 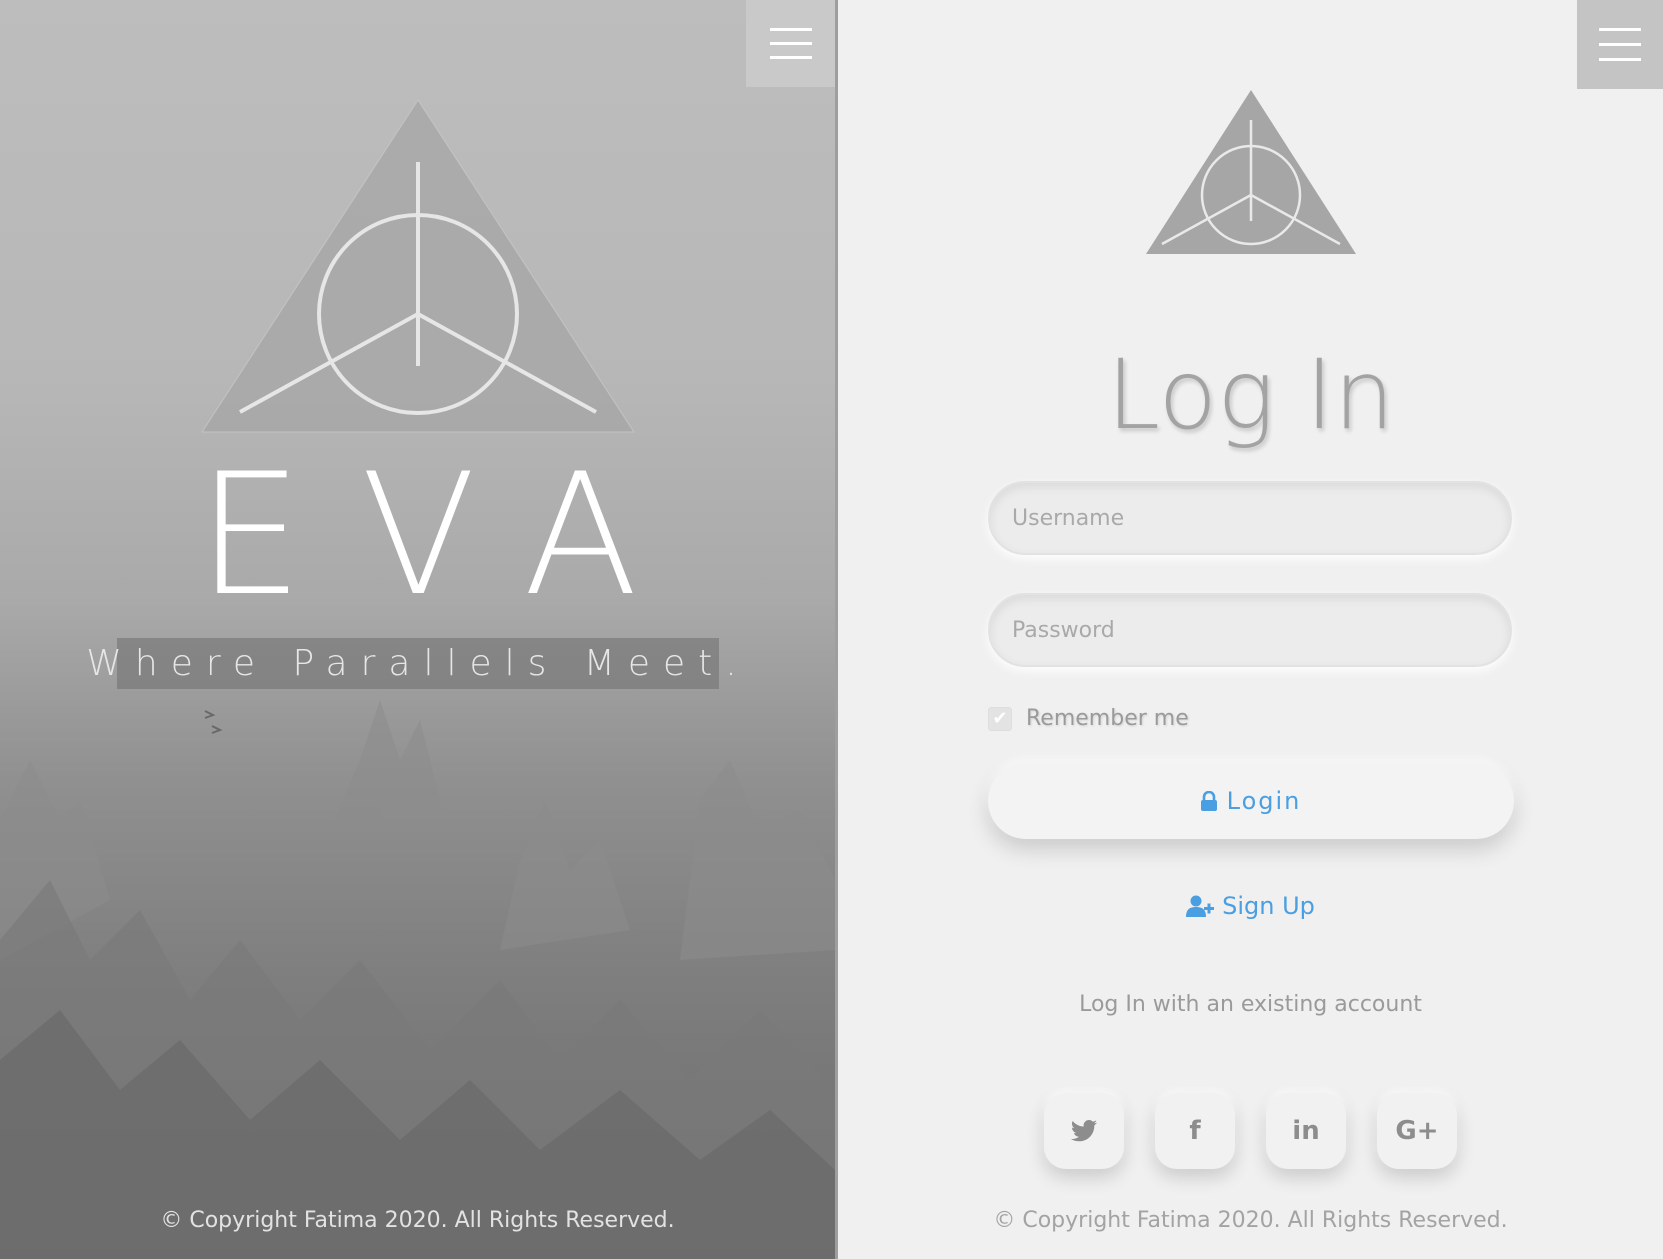 I want to click on login-button: Login, so click(x=1251, y=801).